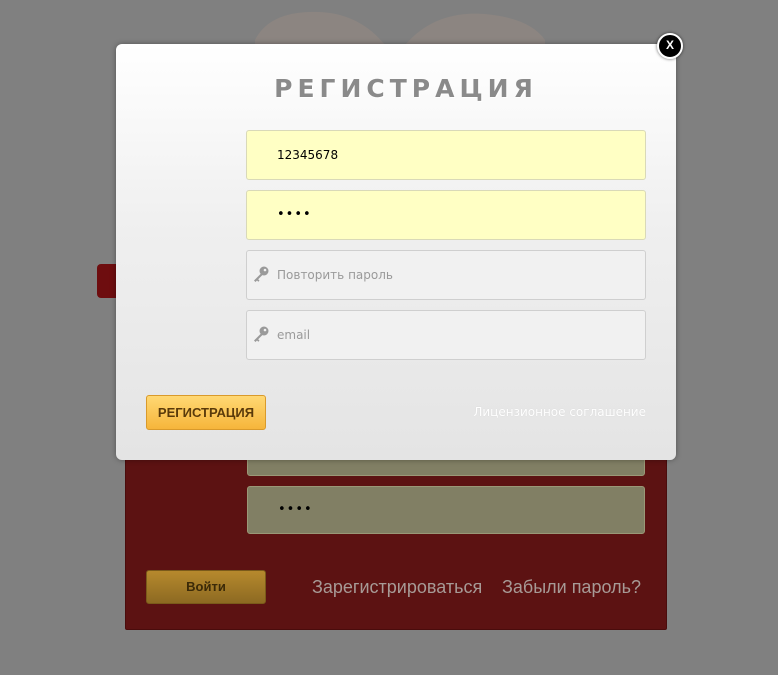  What do you see at coordinates (295, 509) in the screenshot?
I see `login-password-value: ••••` at bounding box center [295, 509].